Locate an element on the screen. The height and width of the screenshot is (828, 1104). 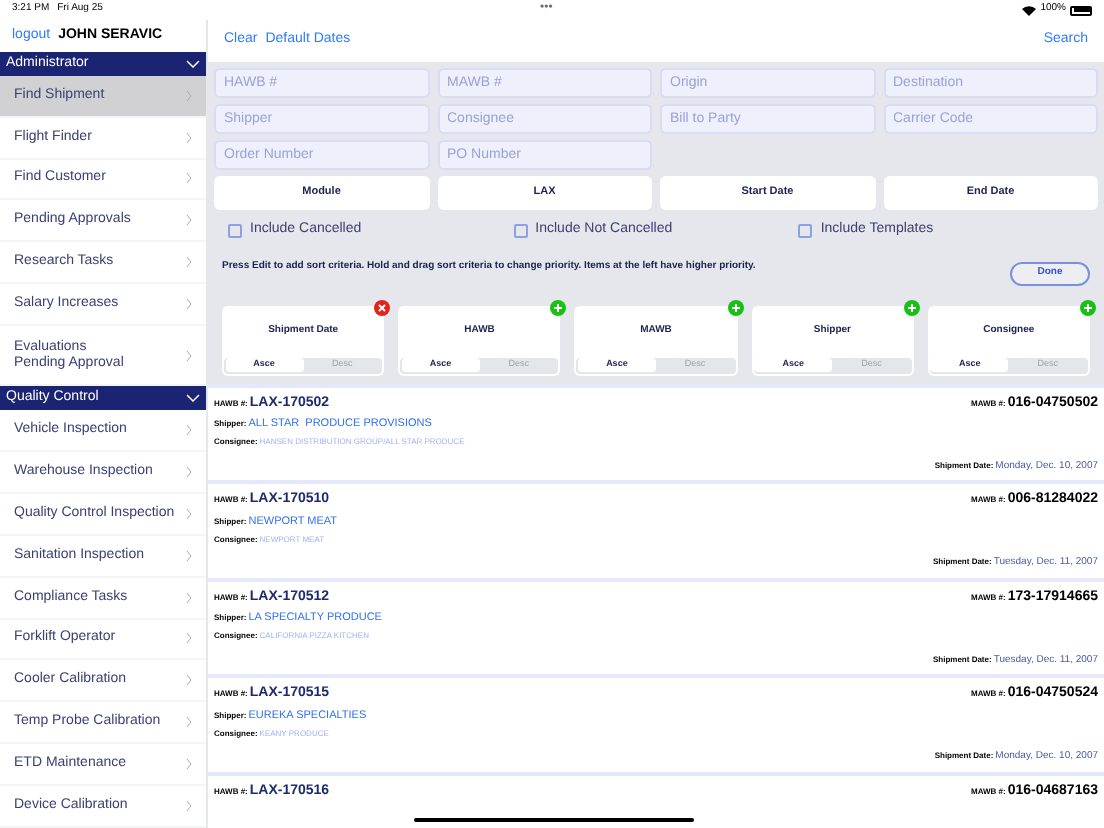
wifi-icon is located at coordinates (1029, 10).